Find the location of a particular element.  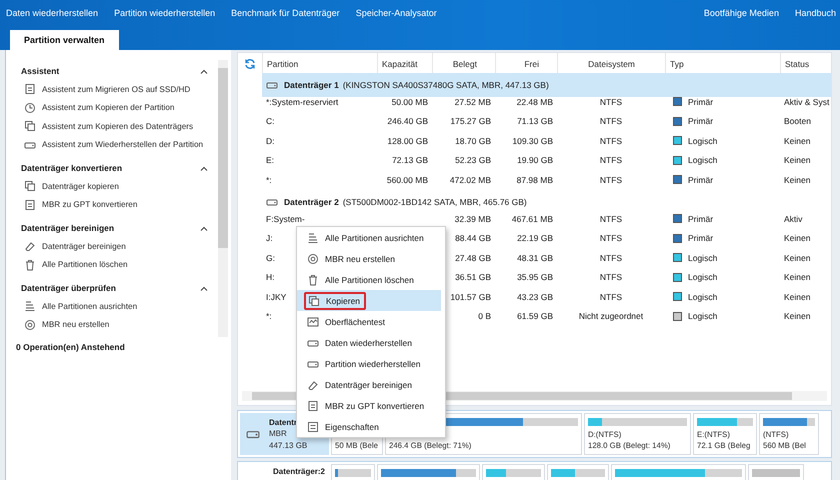

menu-item: Partition wiederherstellen is located at coordinates (369, 363).